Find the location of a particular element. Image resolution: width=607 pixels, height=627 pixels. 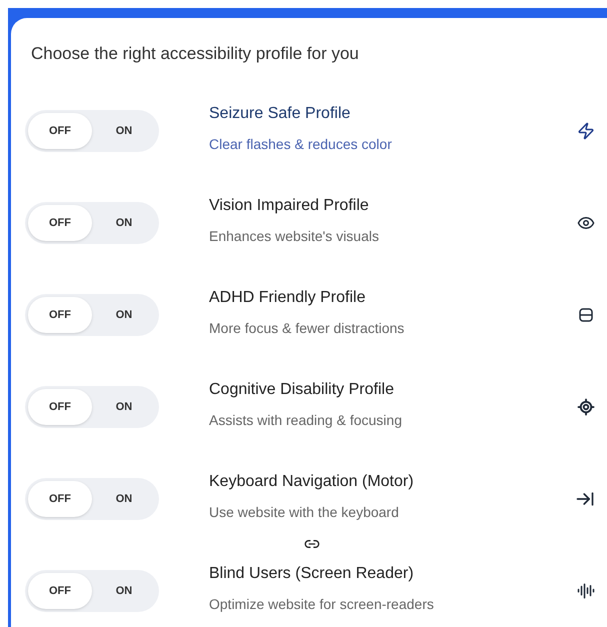

panel-heading: Choose the right accessibility profile for you is located at coordinates (195, 54).